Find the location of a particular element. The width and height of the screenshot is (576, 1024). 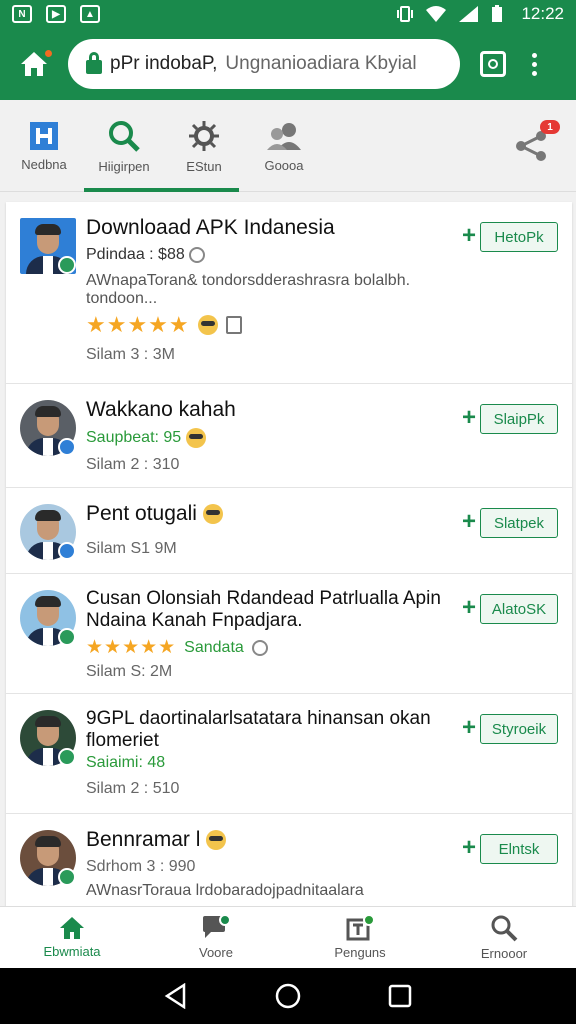

thumbs-up-icon is located at coordinates (233, 325).